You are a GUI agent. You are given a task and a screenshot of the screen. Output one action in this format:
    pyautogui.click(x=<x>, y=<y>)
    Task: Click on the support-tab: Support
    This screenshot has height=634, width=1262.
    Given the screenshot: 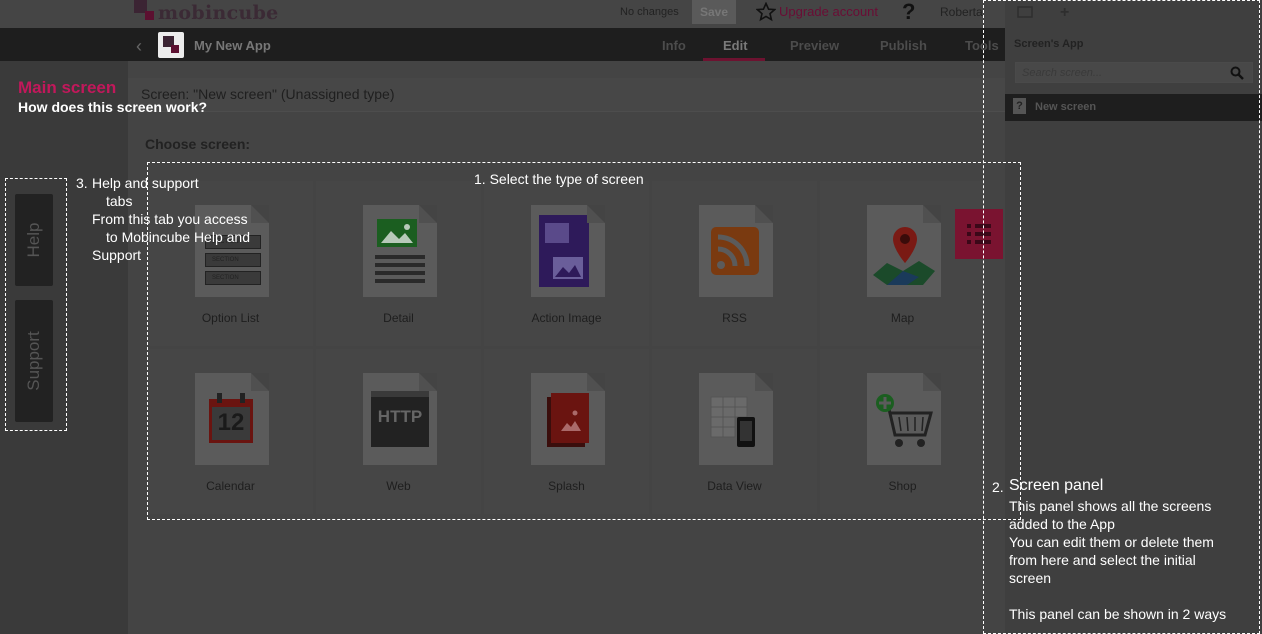 What is the action you would take?
    pyautogui.click(x=34, y=361)
    